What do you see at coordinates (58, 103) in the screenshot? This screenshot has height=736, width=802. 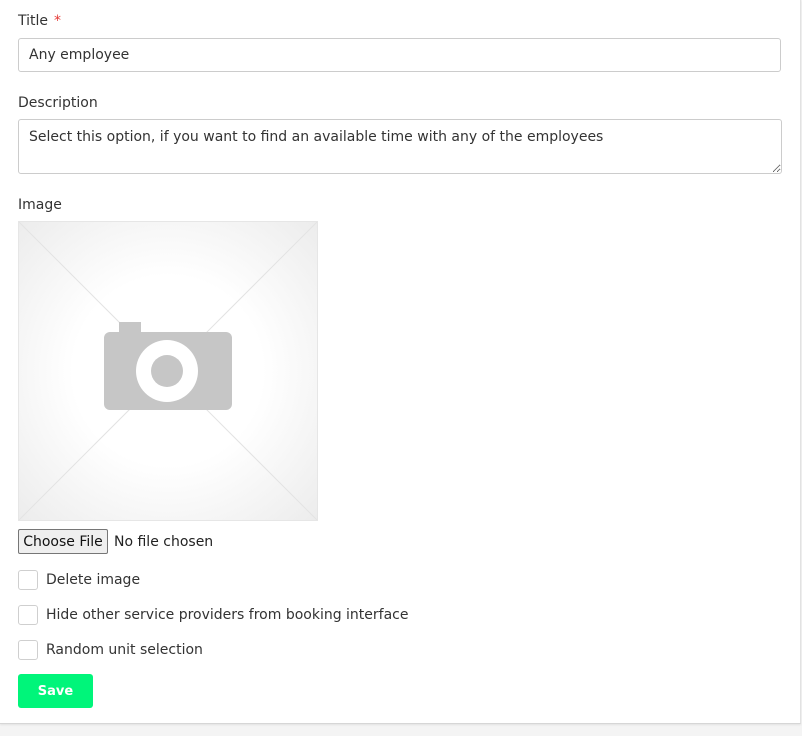 I see `description-label: Description` at bounding box center [58, 103].